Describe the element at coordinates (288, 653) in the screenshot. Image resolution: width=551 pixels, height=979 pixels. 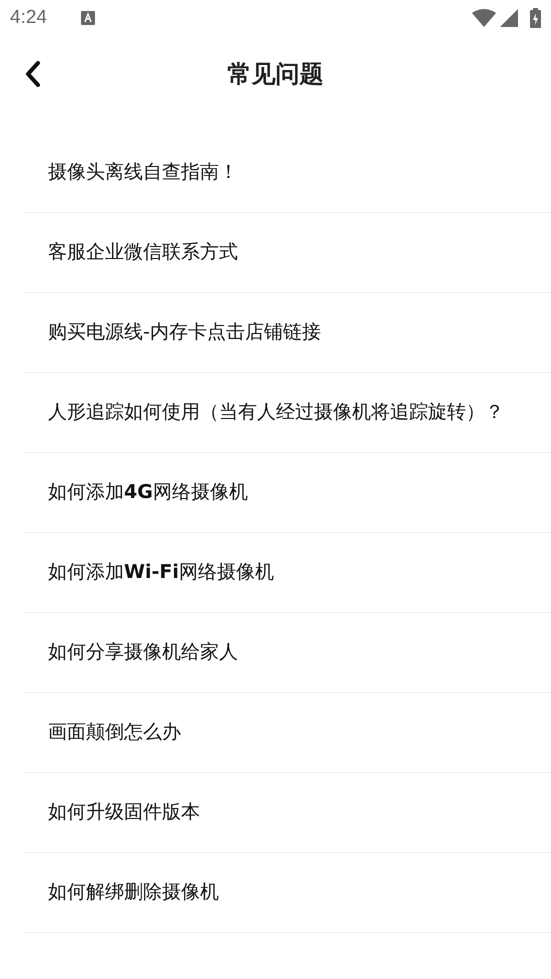
I see `faq-item: 如何分享摄像机给家人` at that location.